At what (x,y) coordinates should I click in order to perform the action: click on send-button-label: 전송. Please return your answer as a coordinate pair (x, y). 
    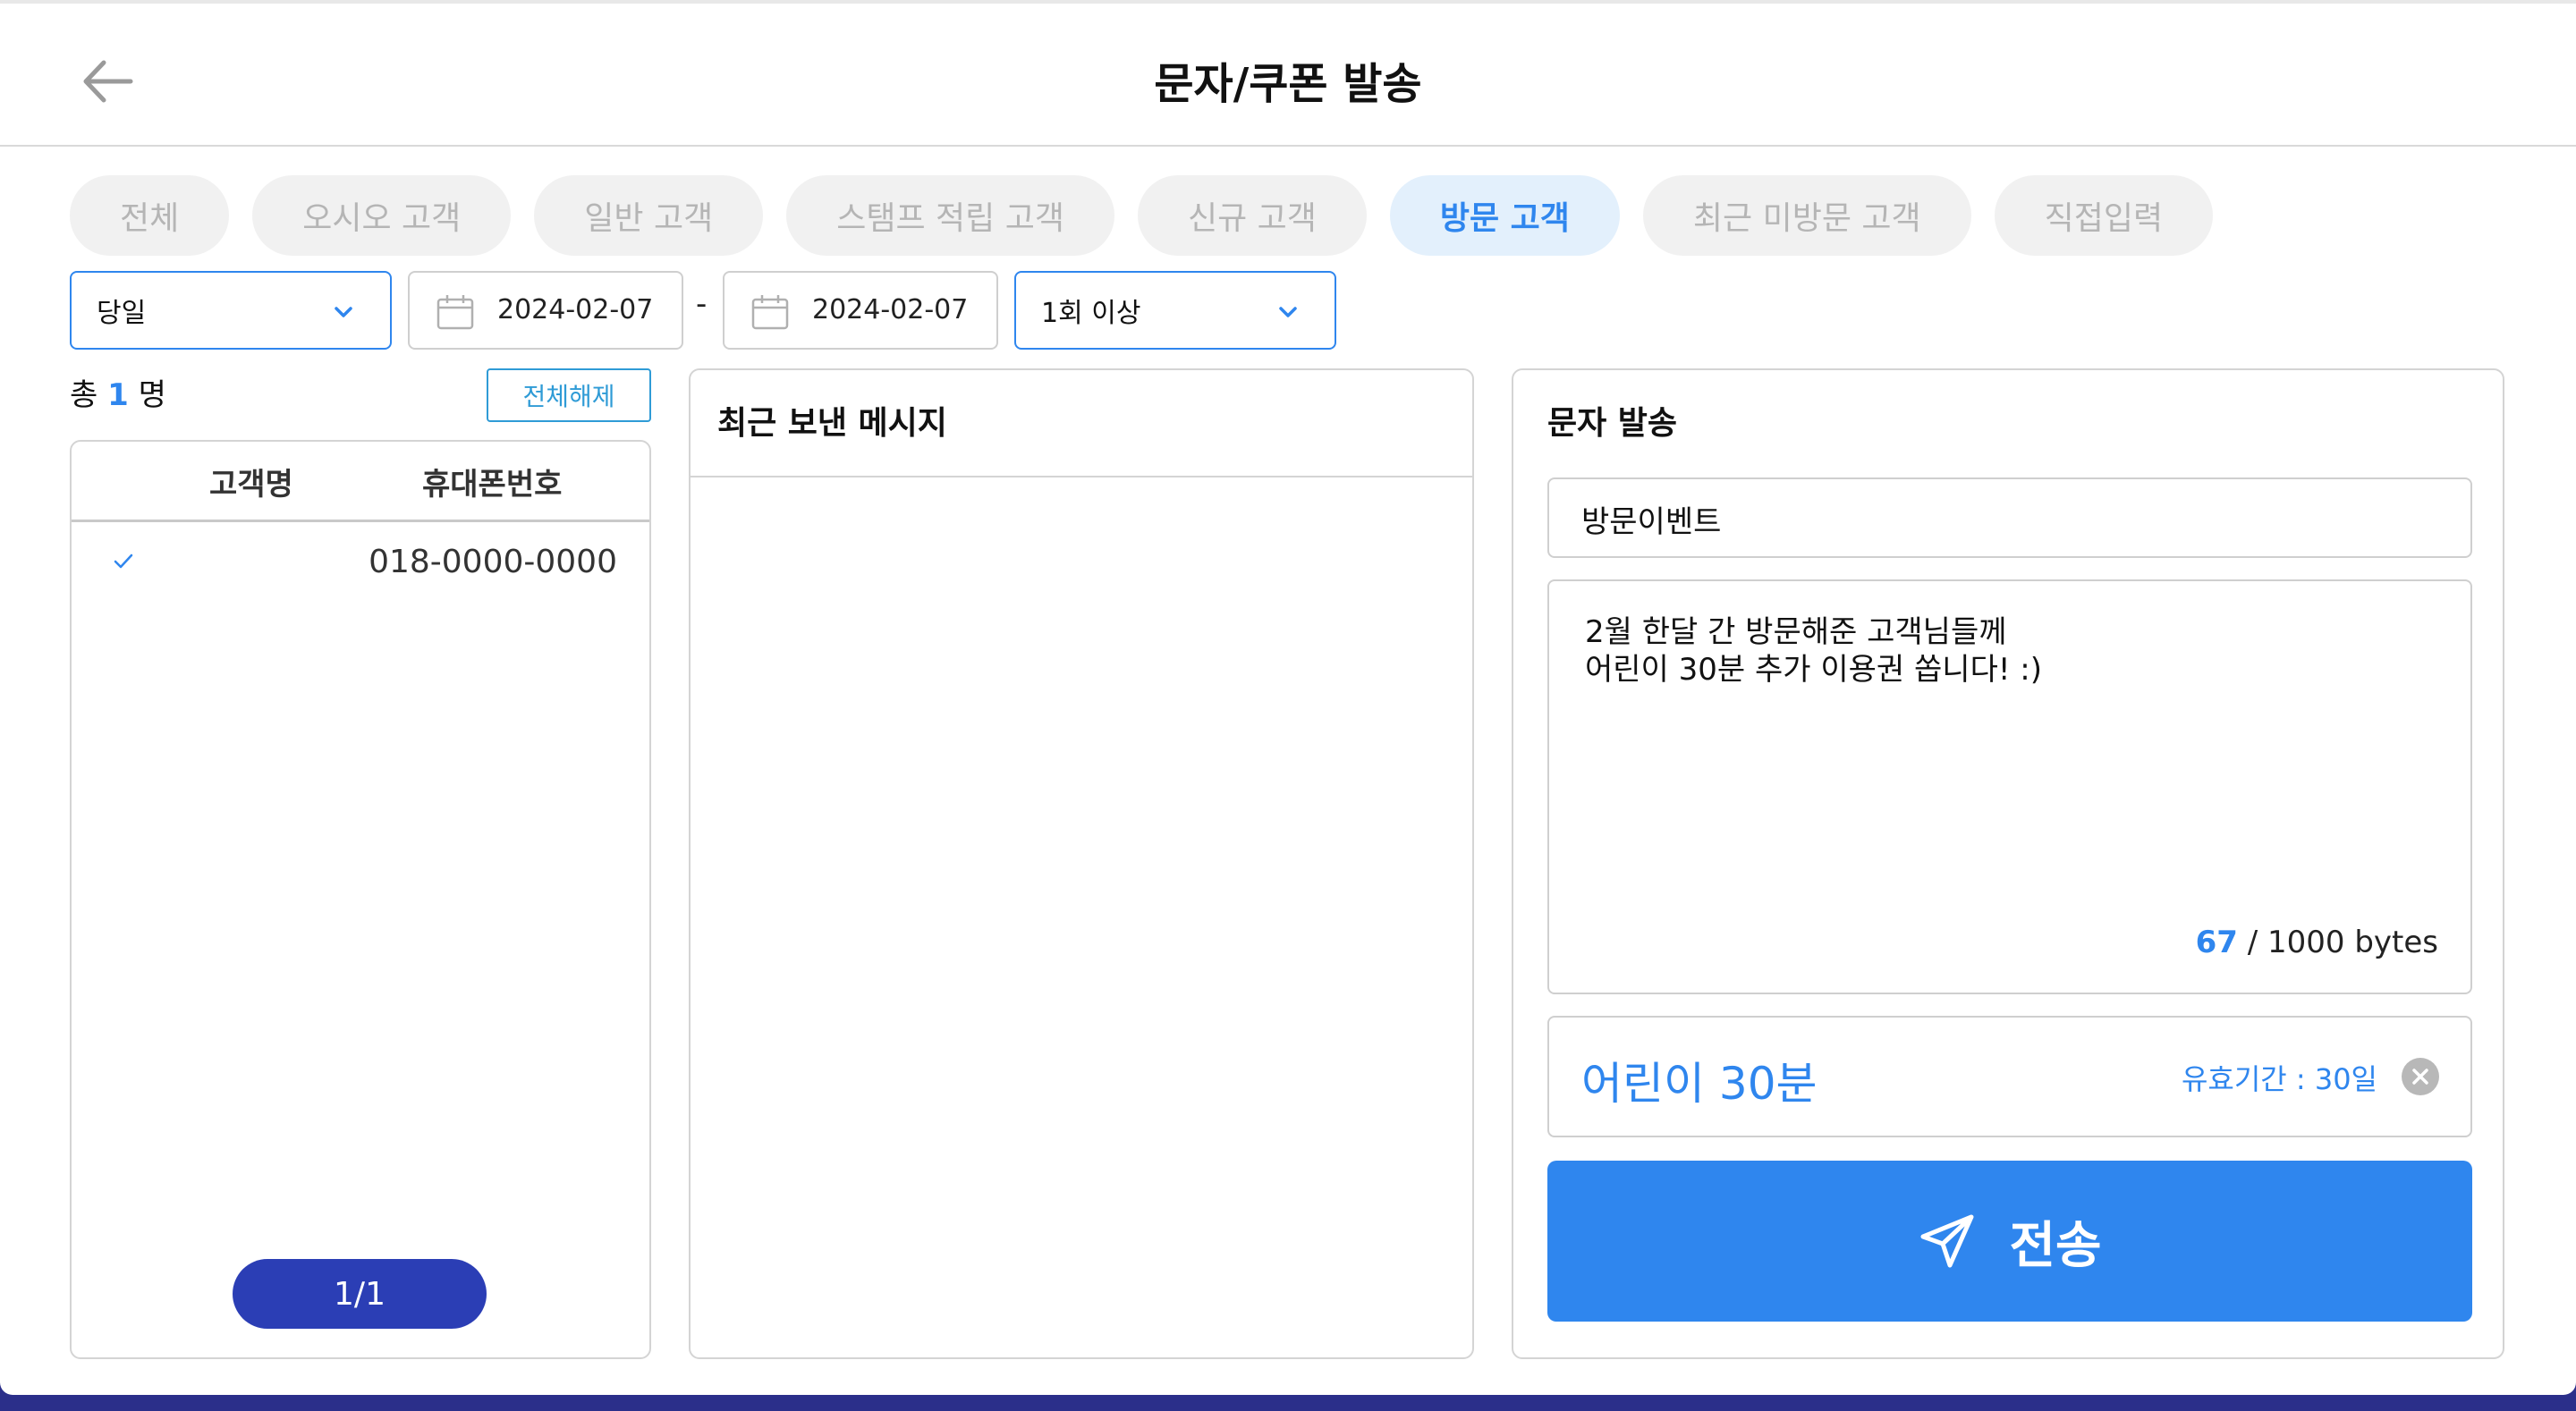
    Looking at the image, I should click on (2055, 1245).